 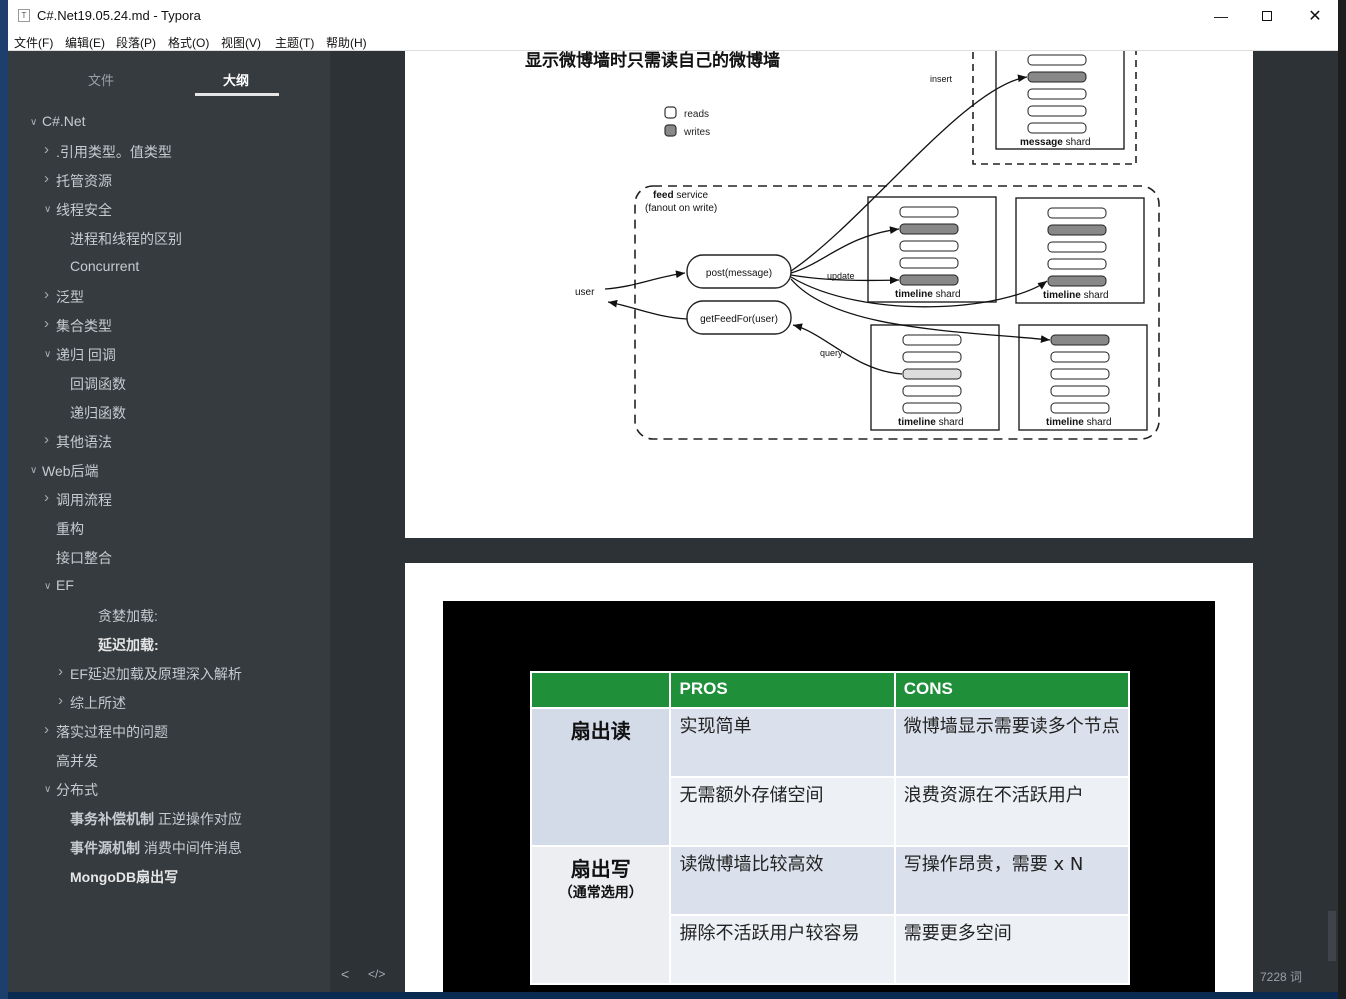 I want to click on outline-item: C#.Net, so click(x=64, y=121).